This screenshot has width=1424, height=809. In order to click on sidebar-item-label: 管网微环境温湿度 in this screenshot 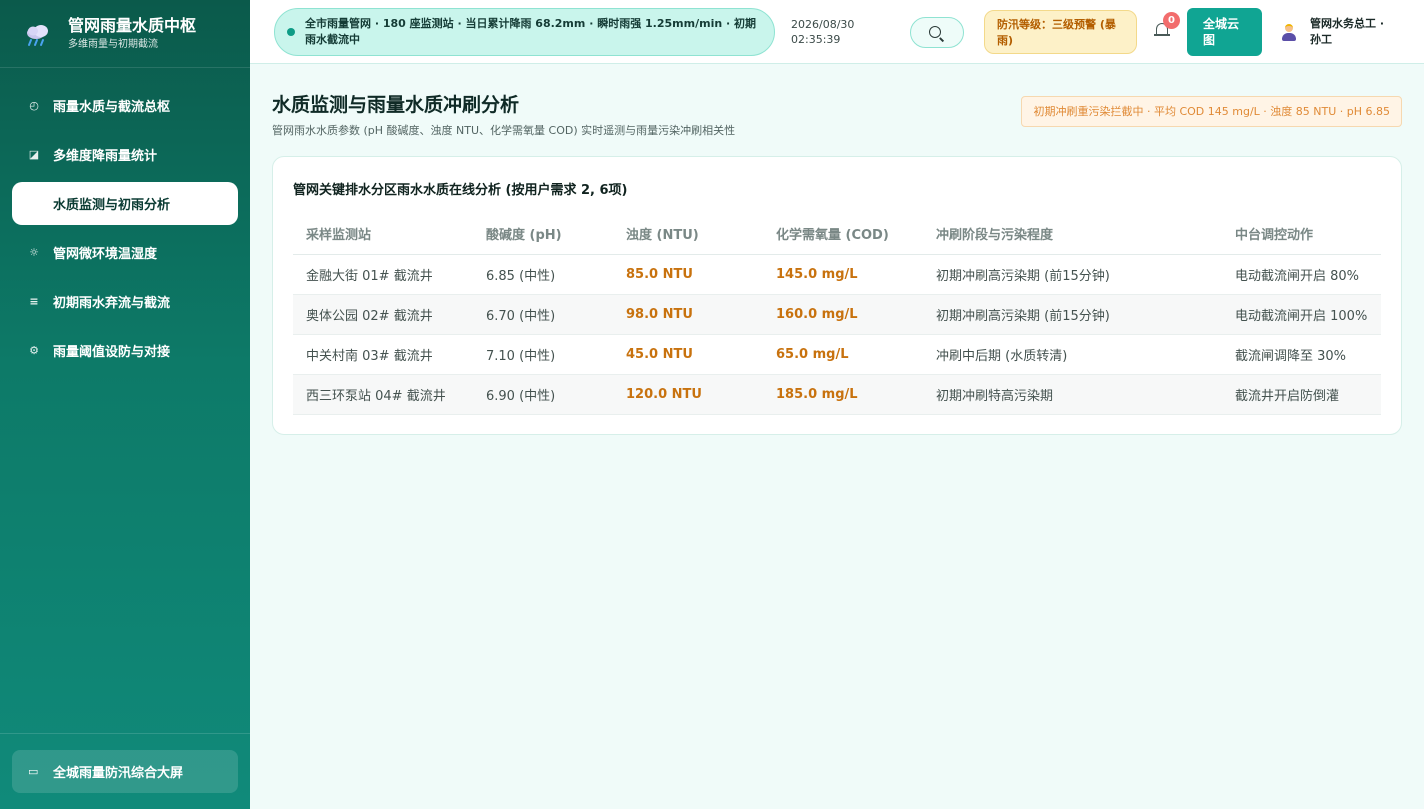, I will do `click(105, 254)`.